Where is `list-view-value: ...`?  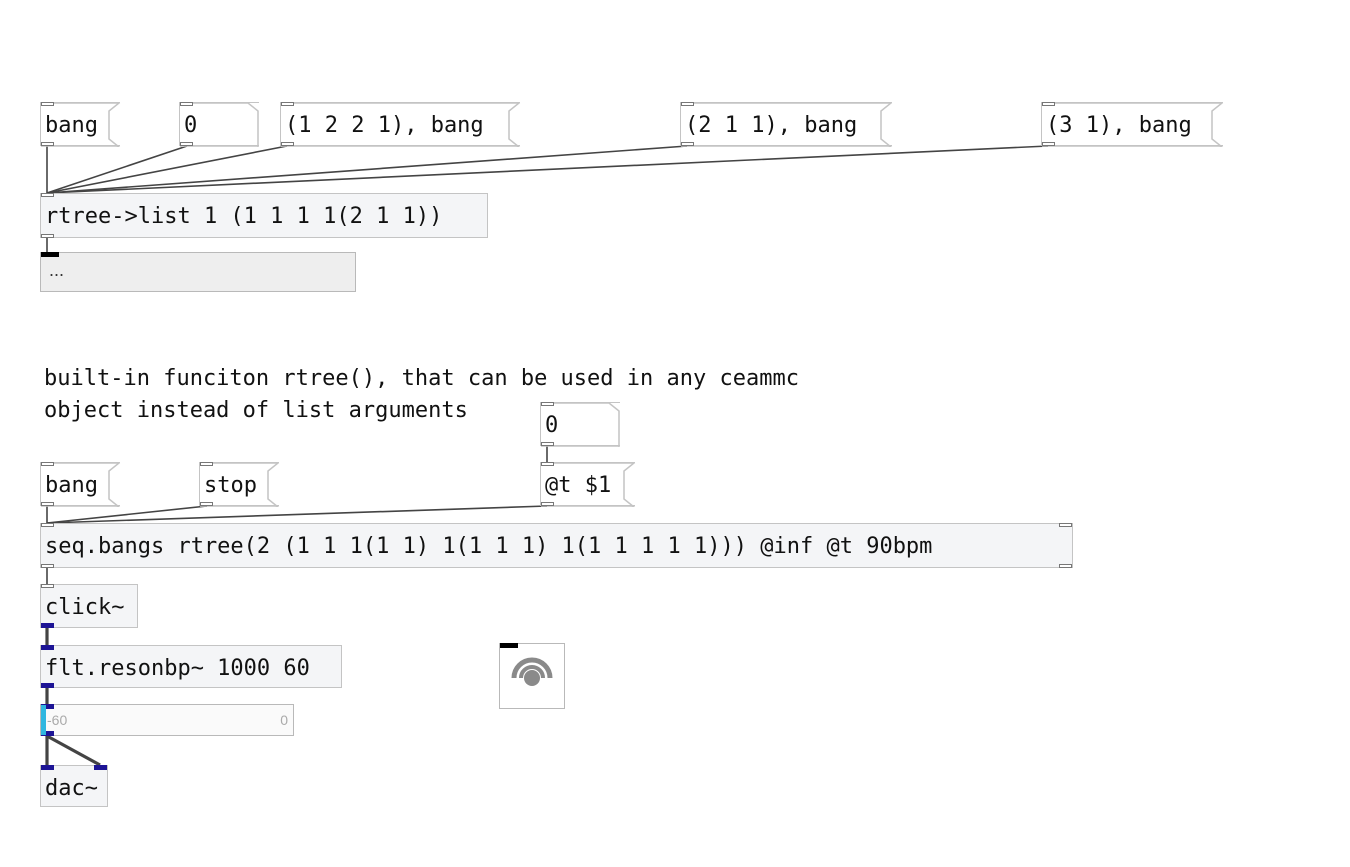
list-view-value: ... is located at coordinates (57, 270).